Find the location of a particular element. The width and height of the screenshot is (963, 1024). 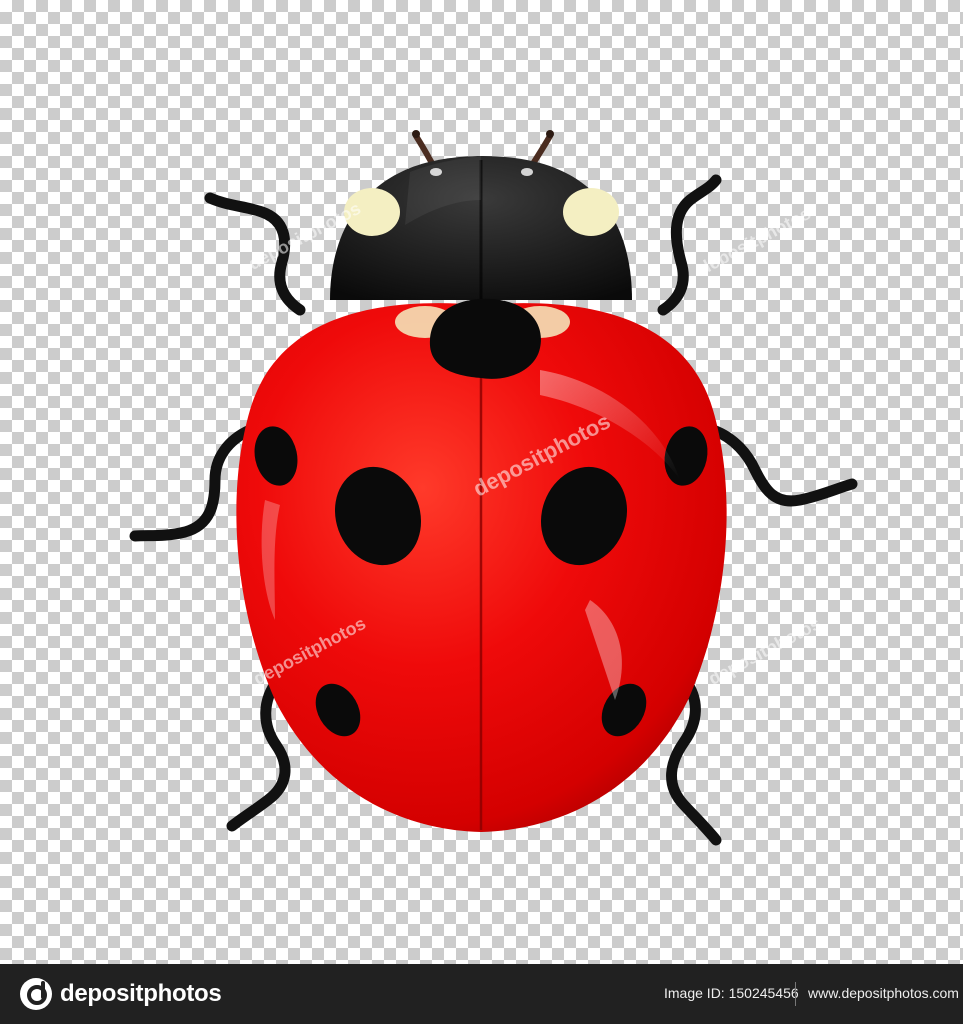

left-head-spot is located at coordinates (372, 212).